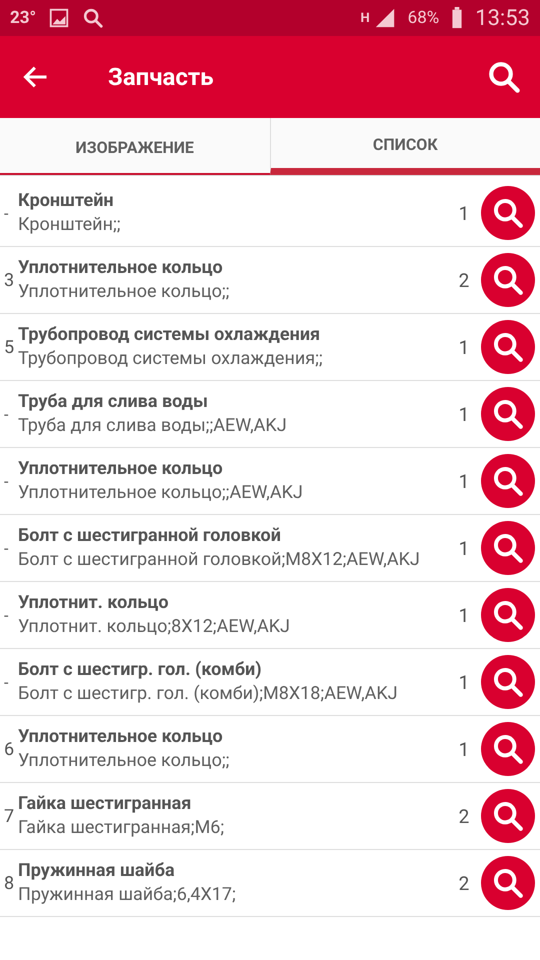 The height and width of the screenshot is (960, 540). What do you see at coordinates (161, 492) in the screenshot?
I see `part-description: Уплотнительное кольцо;;AEW,AKJ` at bounding box center [161, 492].